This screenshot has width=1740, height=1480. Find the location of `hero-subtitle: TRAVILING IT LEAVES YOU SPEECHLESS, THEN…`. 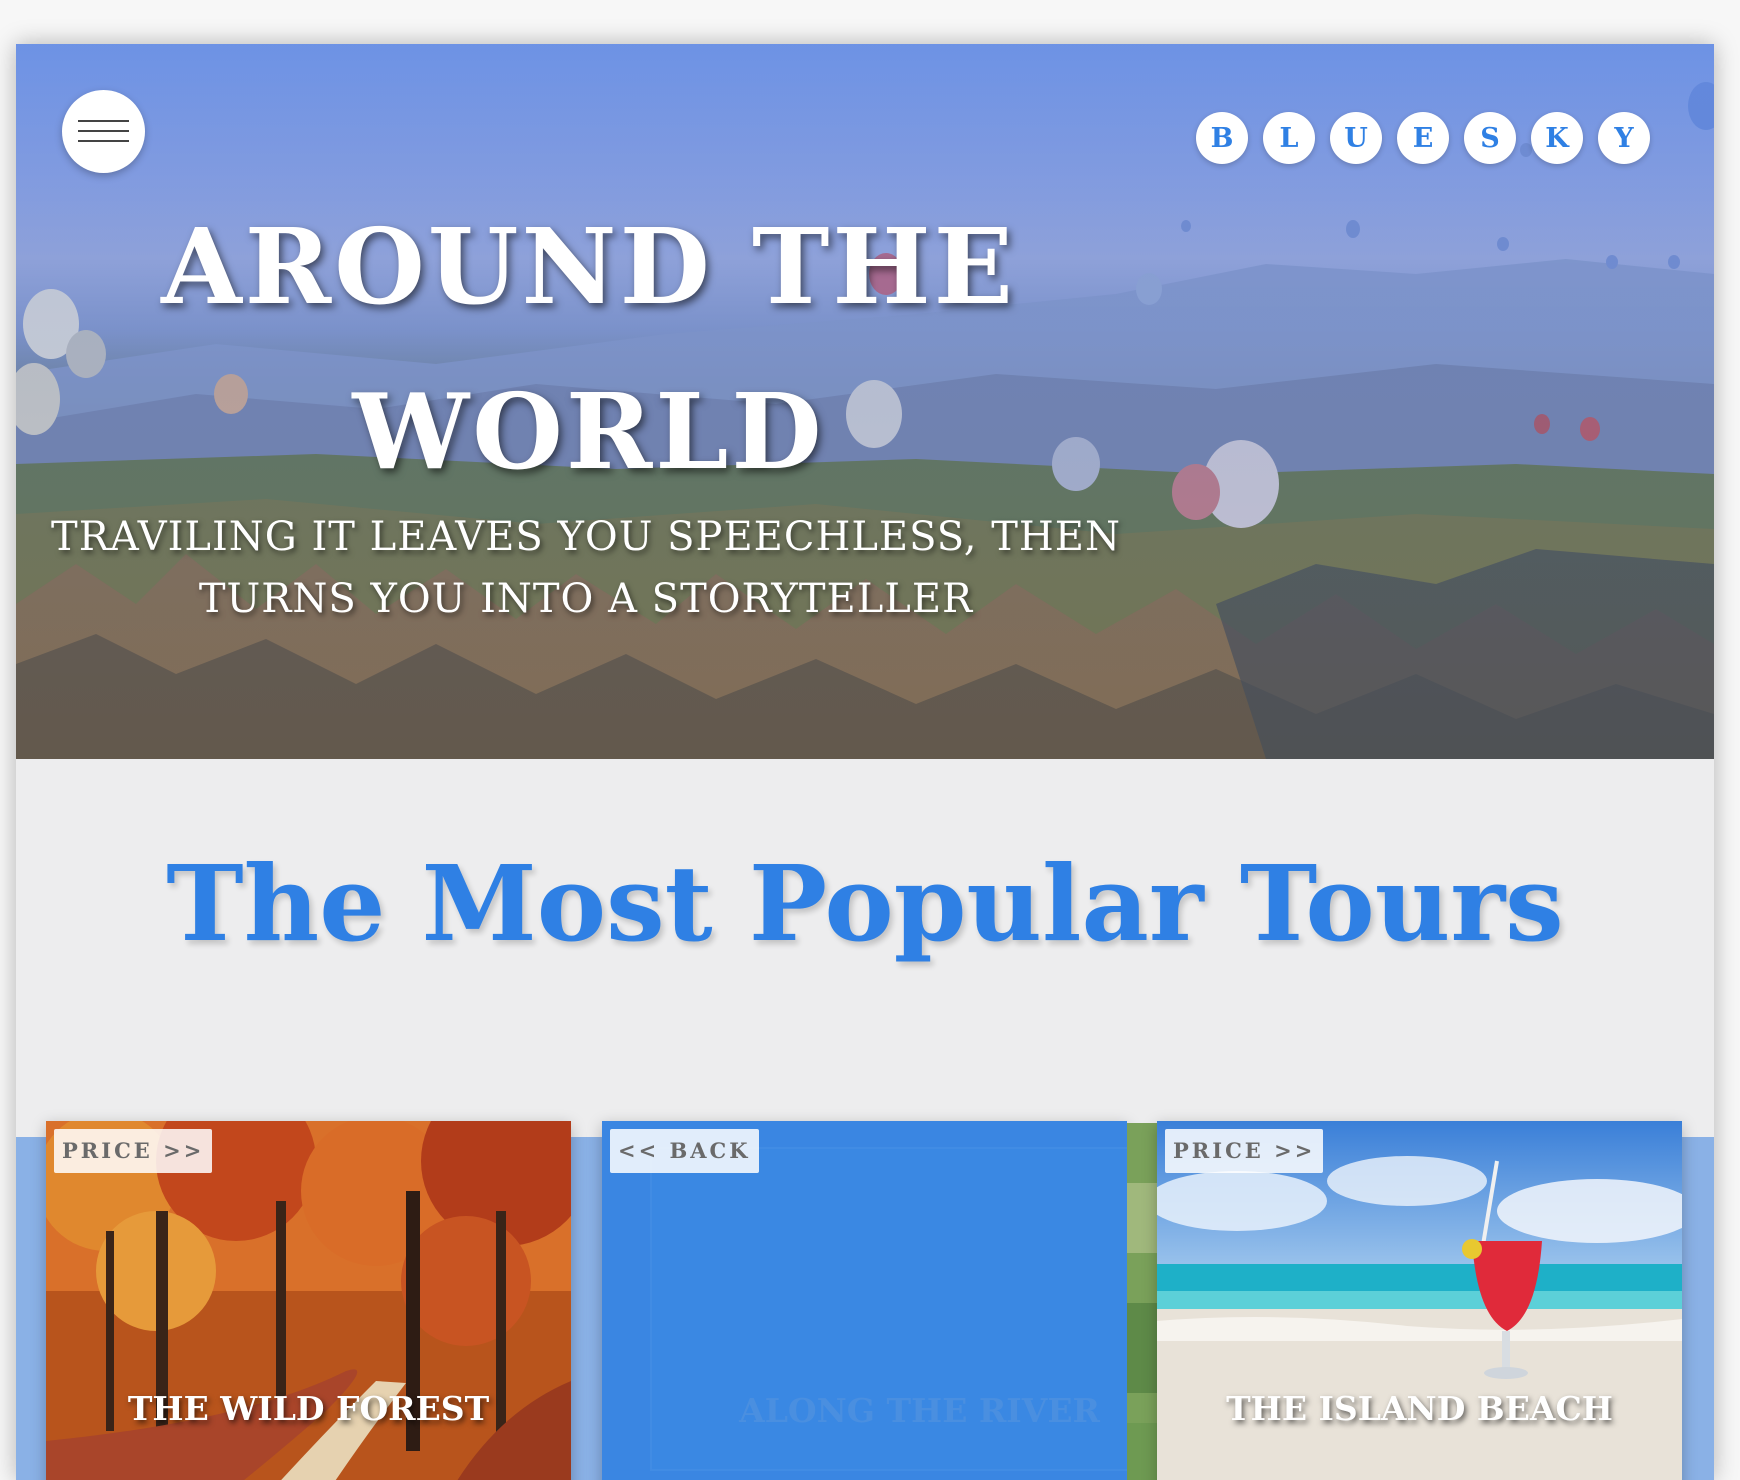

hero-subtitle: TRAVILING IT LEAVES YOU SPEECHLESS, THEN… is located at coordinates (586, 568).